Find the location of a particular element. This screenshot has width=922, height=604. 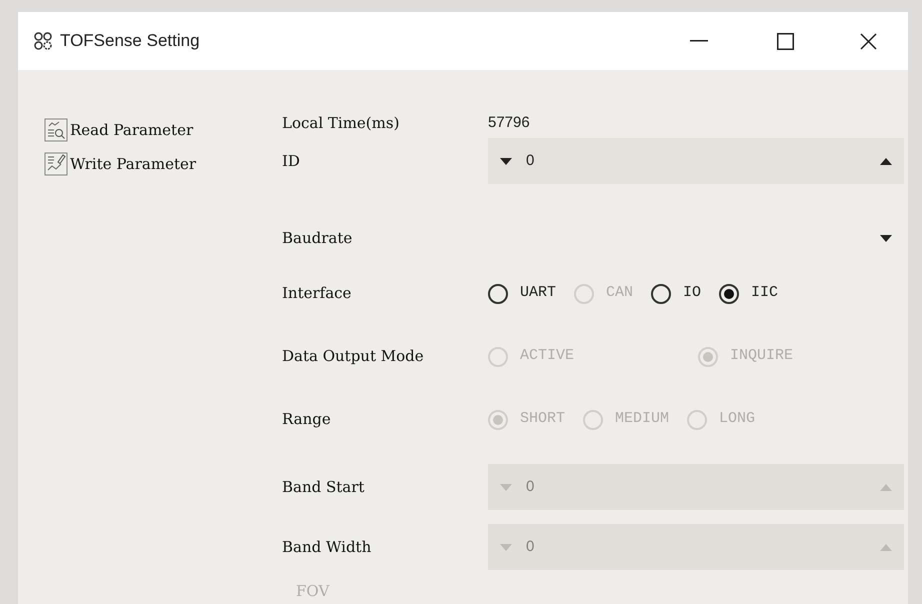

option-label: CAN is located at coordinates (620, 293).